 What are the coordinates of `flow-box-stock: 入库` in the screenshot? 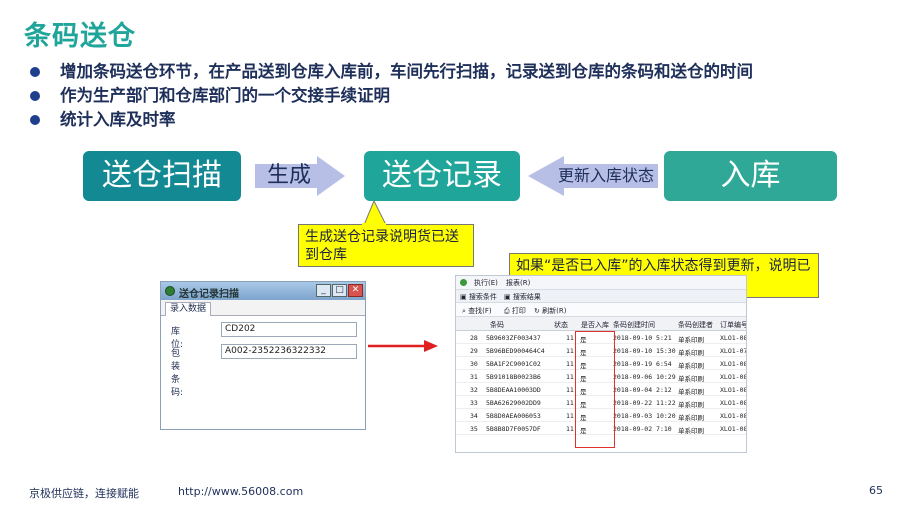 It's located at (750, 176).